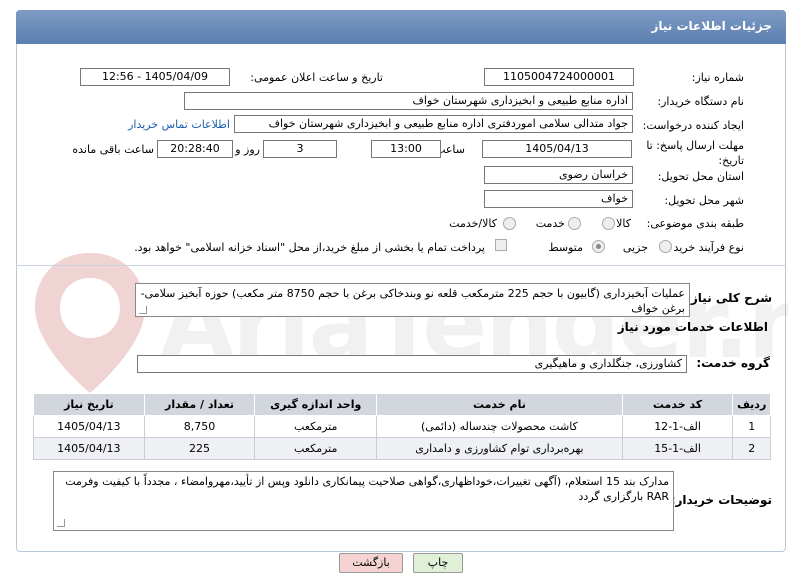  I want to click on section-divider, so click(401, 265).